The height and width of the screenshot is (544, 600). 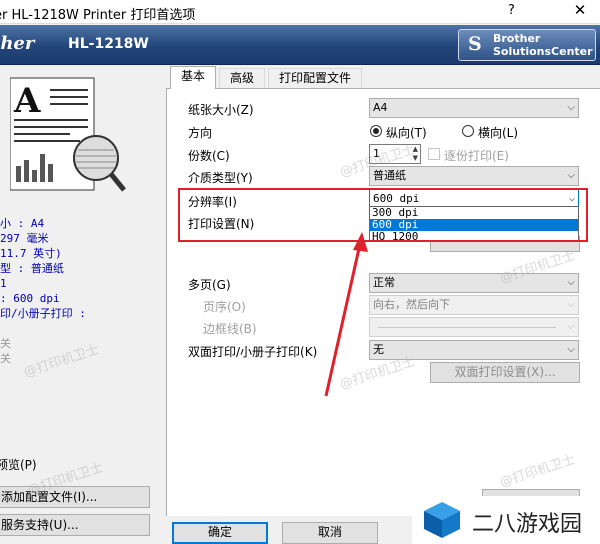 What do you see at coordinates (68, 134) in the screenshot?
I see `page-preview-illustration: A` at bounding box center [68, 134].